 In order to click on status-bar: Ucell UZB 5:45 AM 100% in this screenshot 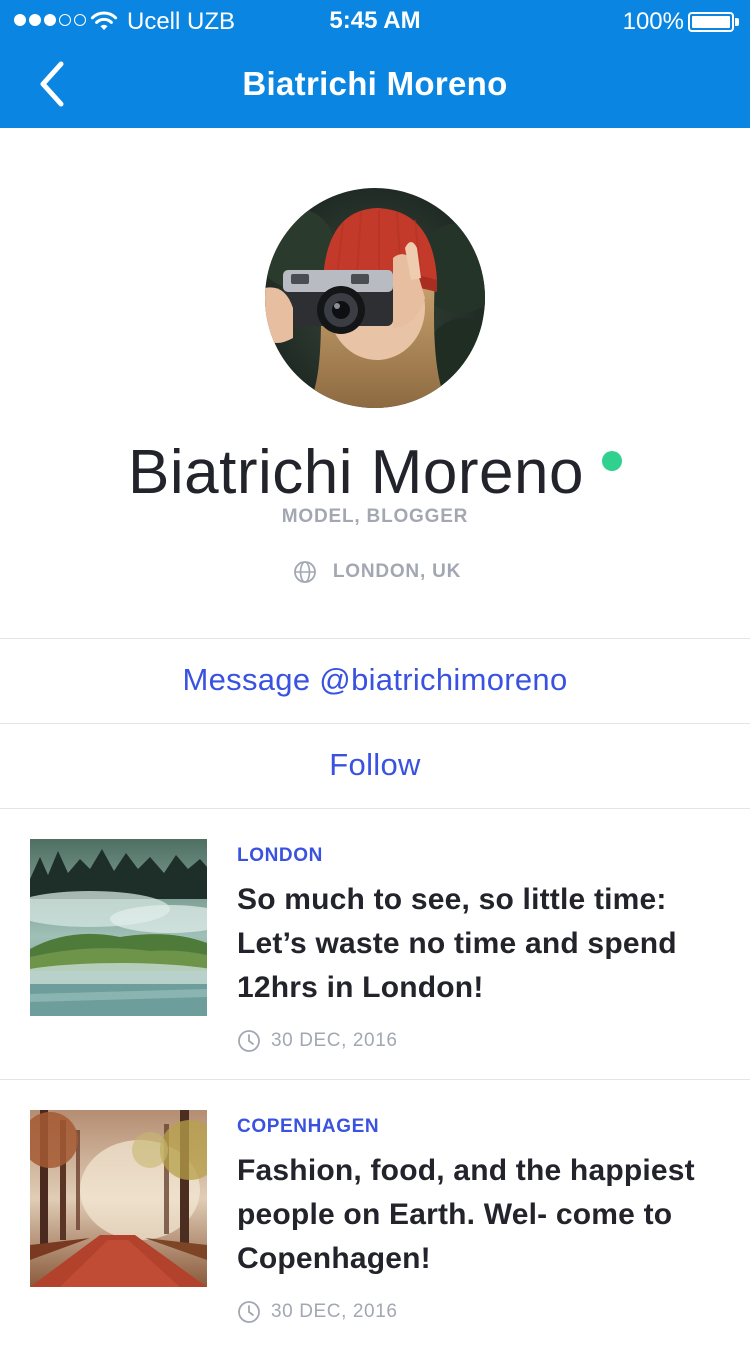, I will do `click(375, 21)`.